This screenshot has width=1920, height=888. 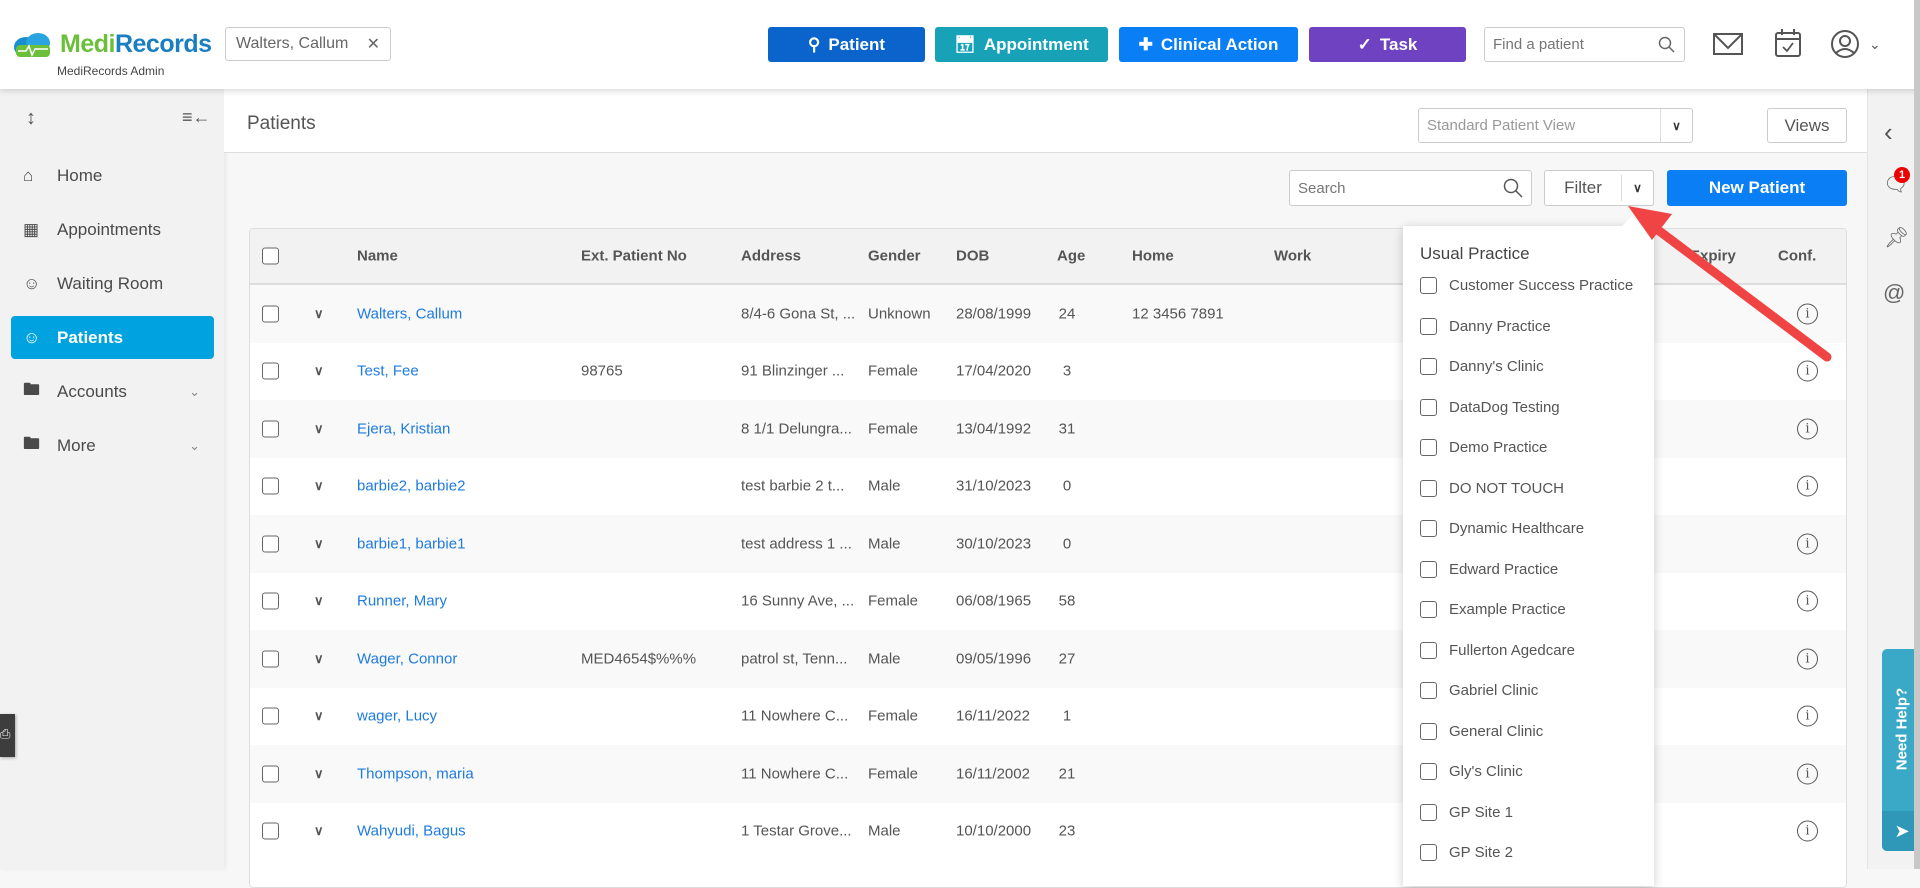 What do you see at coordinates (1489, 569) in the screenshot?
I see `filter-option: Edward Practice` at bounding box center [1489, 569].